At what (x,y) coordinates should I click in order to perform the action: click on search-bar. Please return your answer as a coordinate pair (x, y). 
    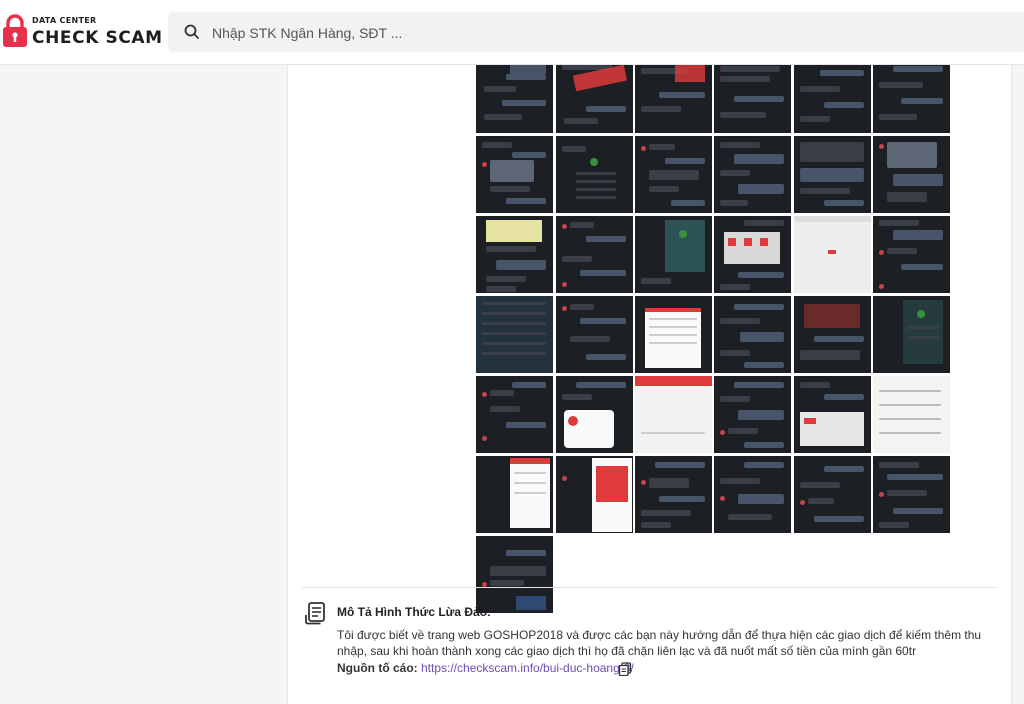
    Looking at the image, I should click on (596, 33).